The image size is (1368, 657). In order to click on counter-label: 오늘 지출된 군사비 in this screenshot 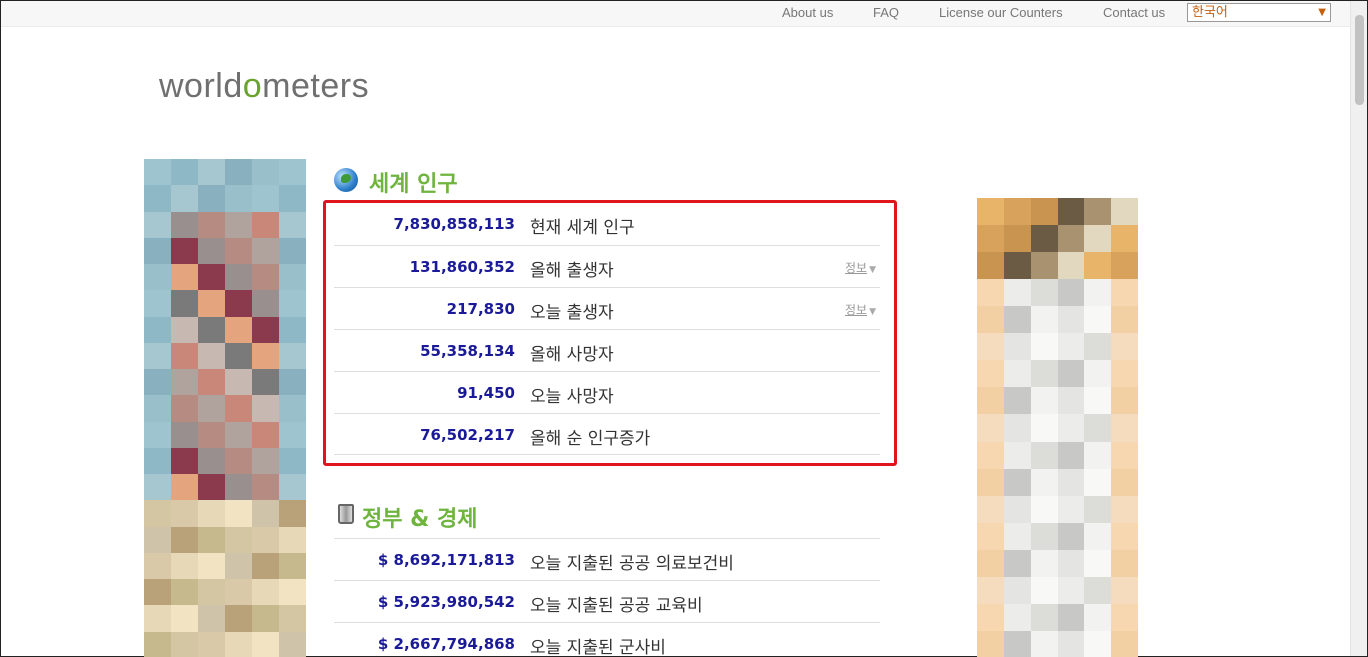, I will do `click(598, 647)`.